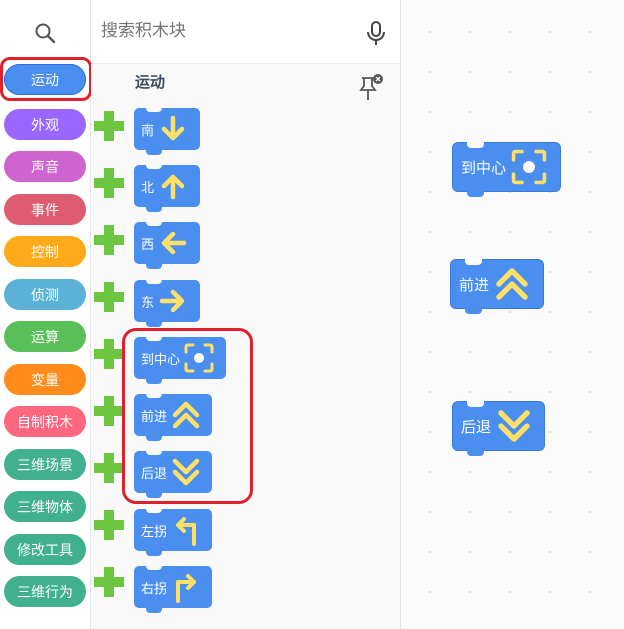  What do you see at coordinates (45, 209) in the screenshot?
I see `category-events: 事件` at bounding box center [45, 209].